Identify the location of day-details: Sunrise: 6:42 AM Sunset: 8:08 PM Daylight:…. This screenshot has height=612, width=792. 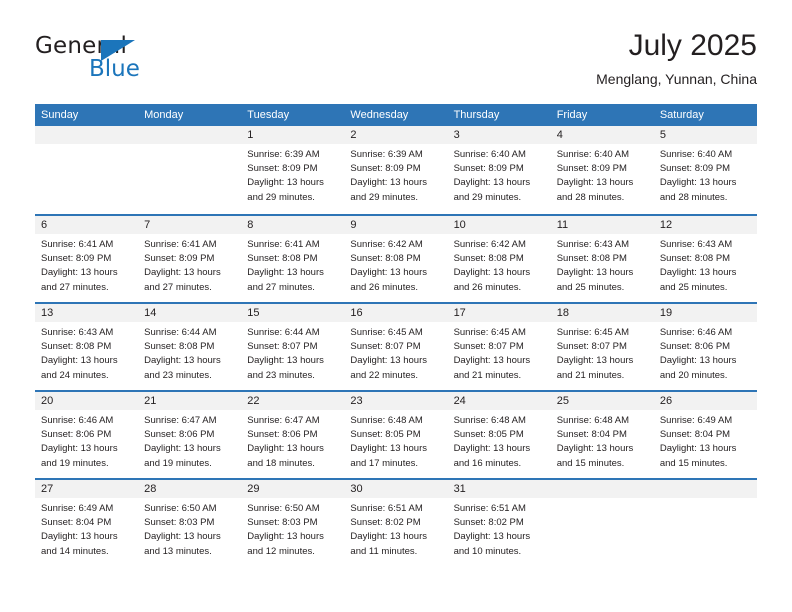
(395, 264).